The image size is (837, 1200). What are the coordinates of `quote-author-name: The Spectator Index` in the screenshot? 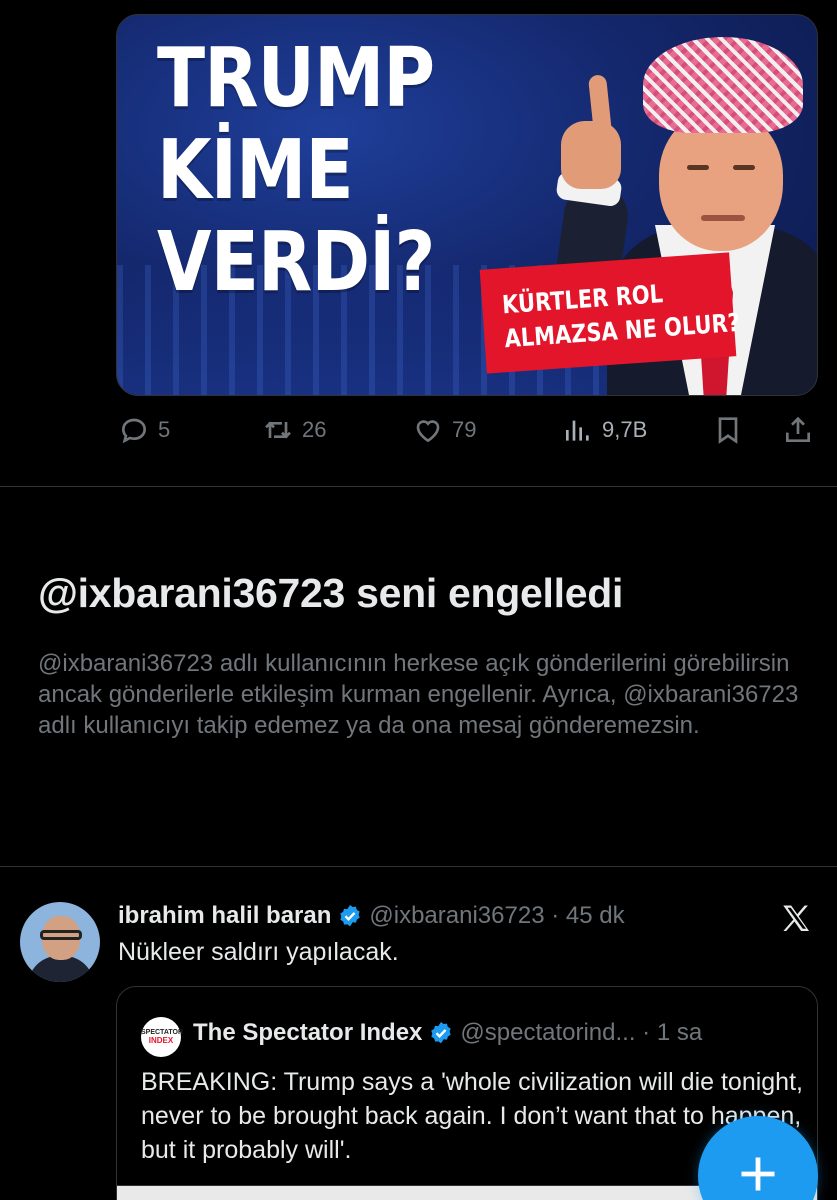 It's located at (307, 1033).